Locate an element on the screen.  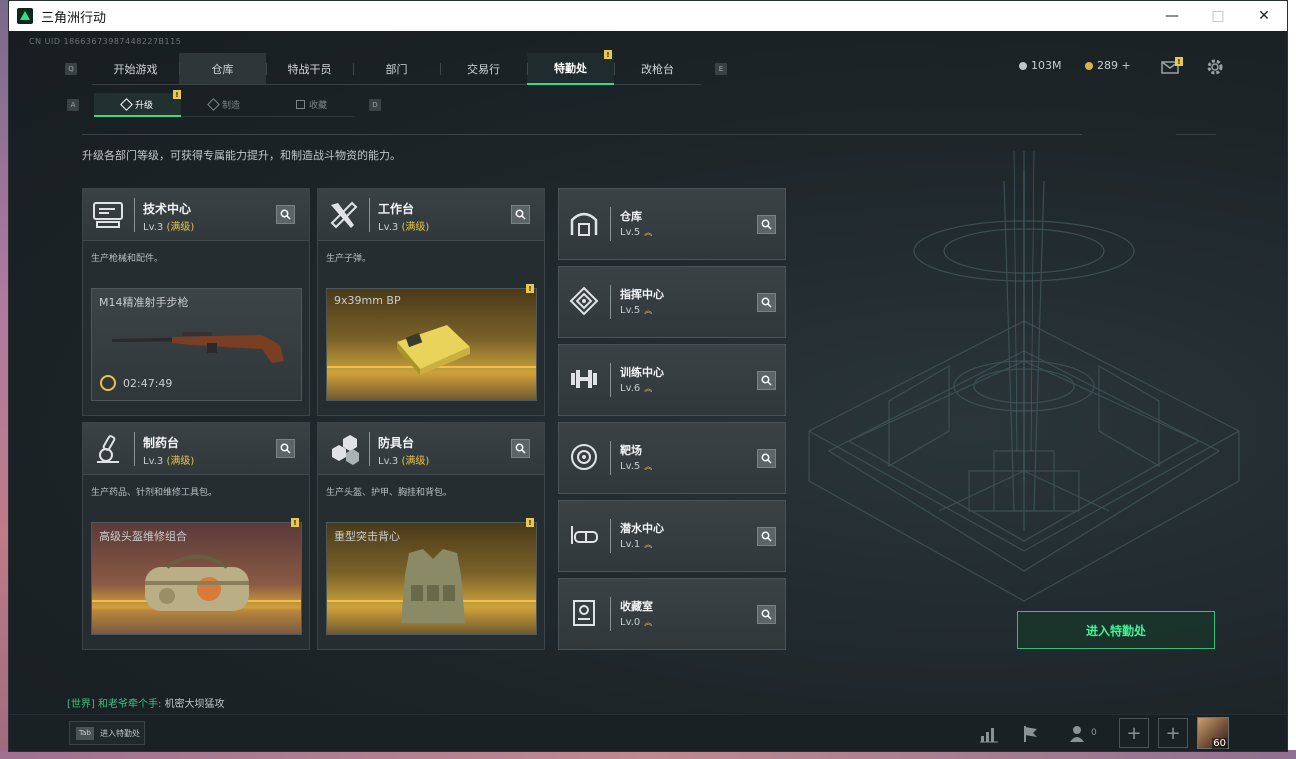
workbench-name: 技术中心 is located at coordinates (167, 209).